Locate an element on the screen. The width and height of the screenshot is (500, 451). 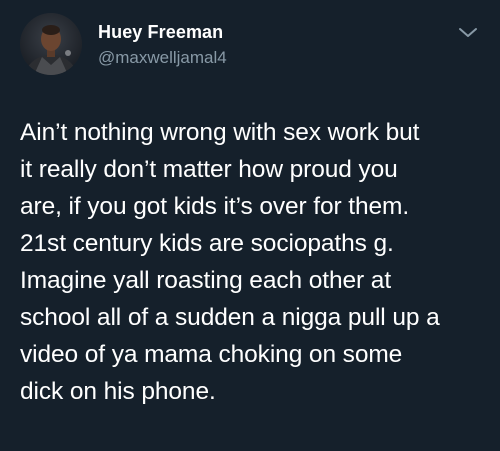
chevron-down-icon is located at coordinates (468, 33).